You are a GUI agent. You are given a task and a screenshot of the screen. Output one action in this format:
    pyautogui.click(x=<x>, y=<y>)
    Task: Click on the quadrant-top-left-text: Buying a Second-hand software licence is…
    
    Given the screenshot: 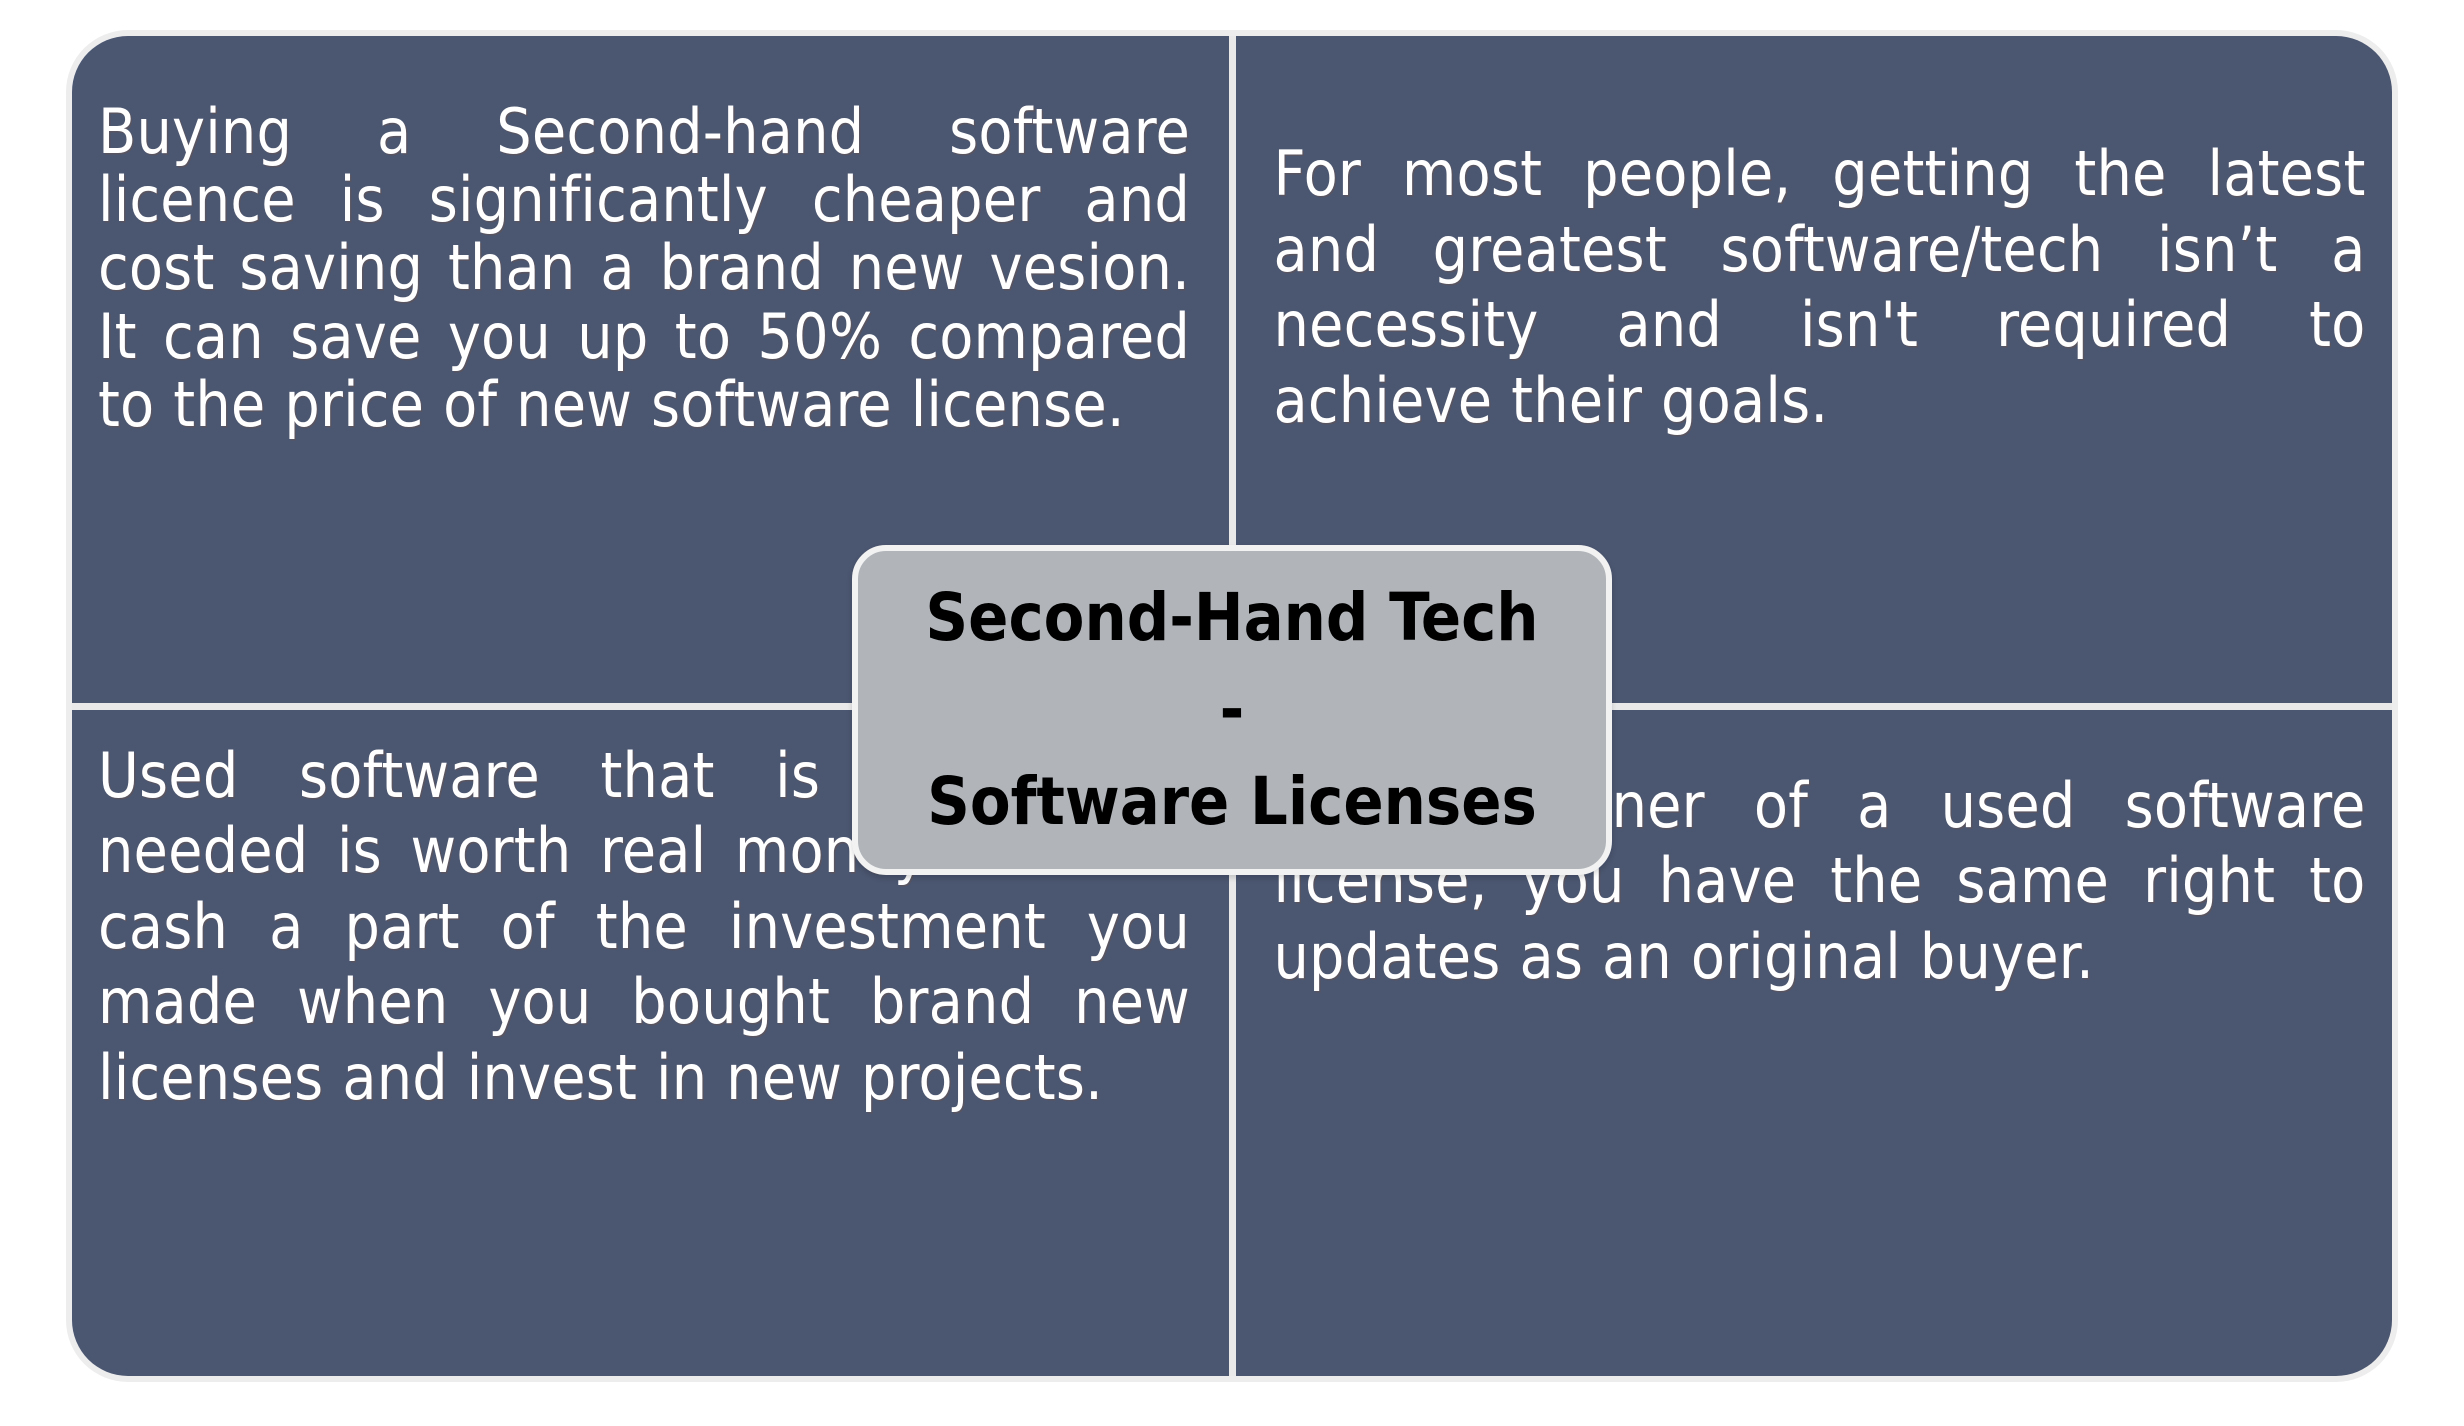 What is the action you would take?
    pyautogui.click(x=644, y=268)
    